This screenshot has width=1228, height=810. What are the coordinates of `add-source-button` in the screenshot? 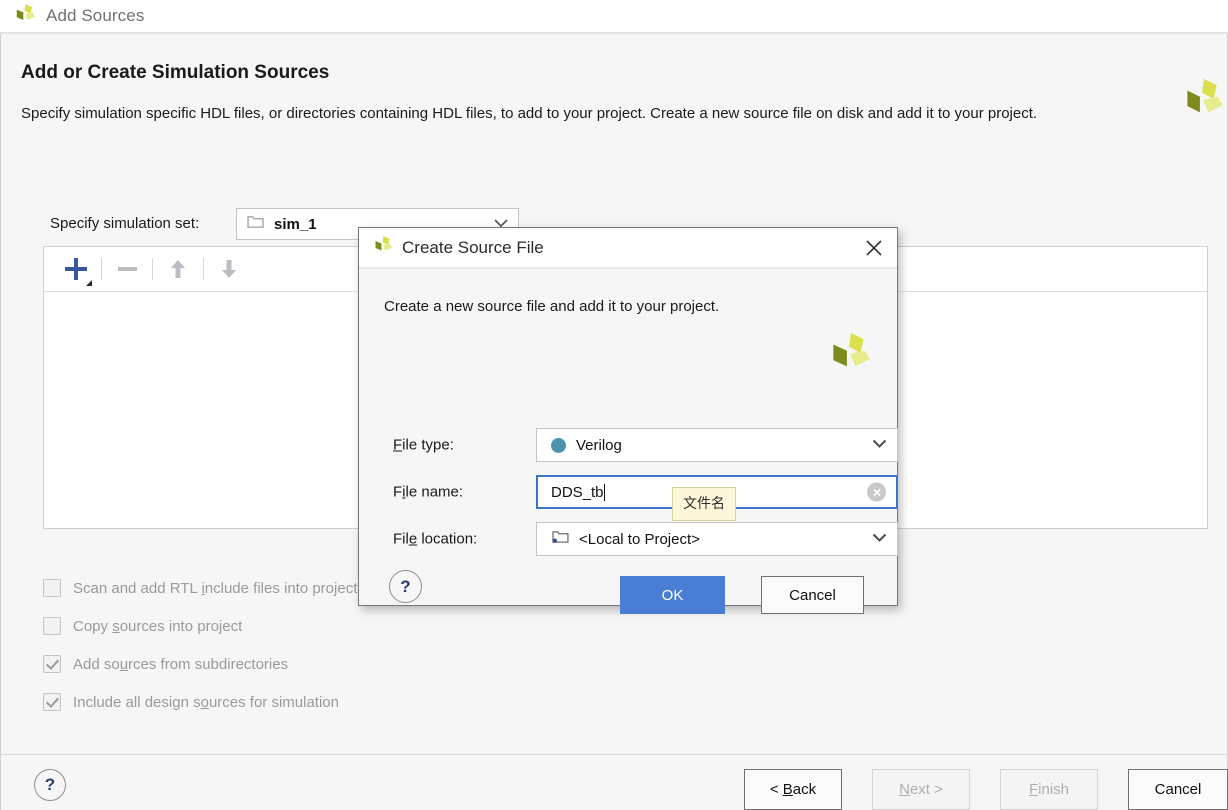 It's located at (76, 269).